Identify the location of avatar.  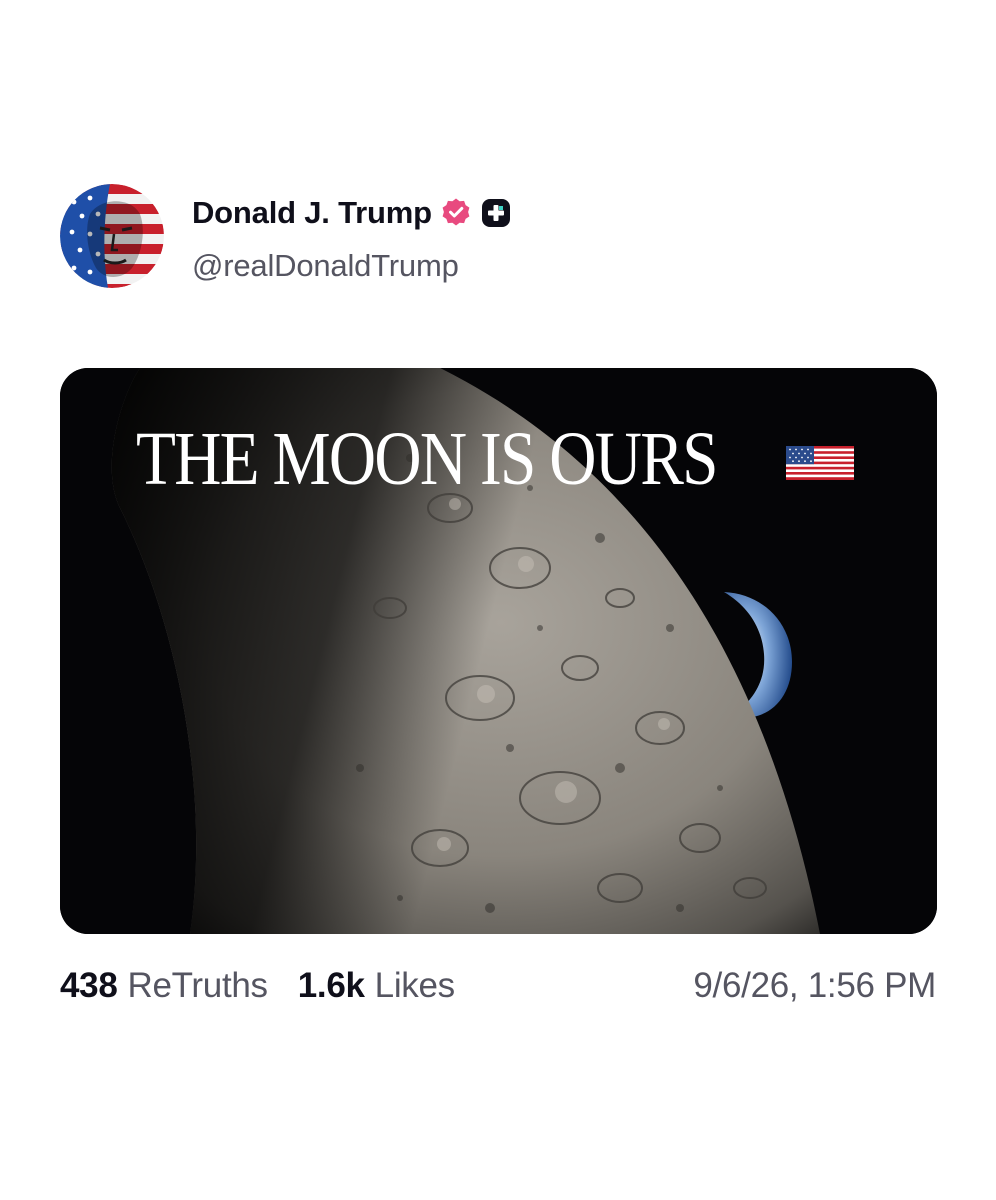
(112, 236).